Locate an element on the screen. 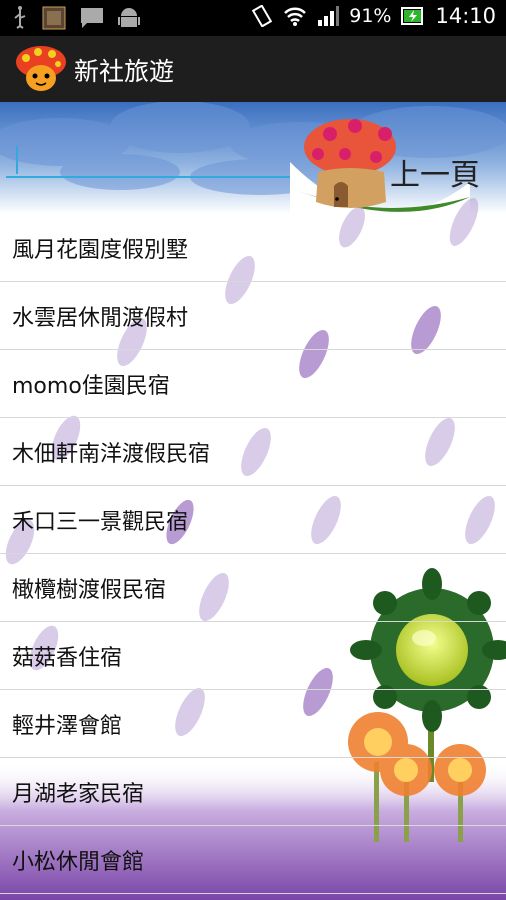 The height and width of the screenshot is (900, 506). android-icon is located at coordinates (129, 17).